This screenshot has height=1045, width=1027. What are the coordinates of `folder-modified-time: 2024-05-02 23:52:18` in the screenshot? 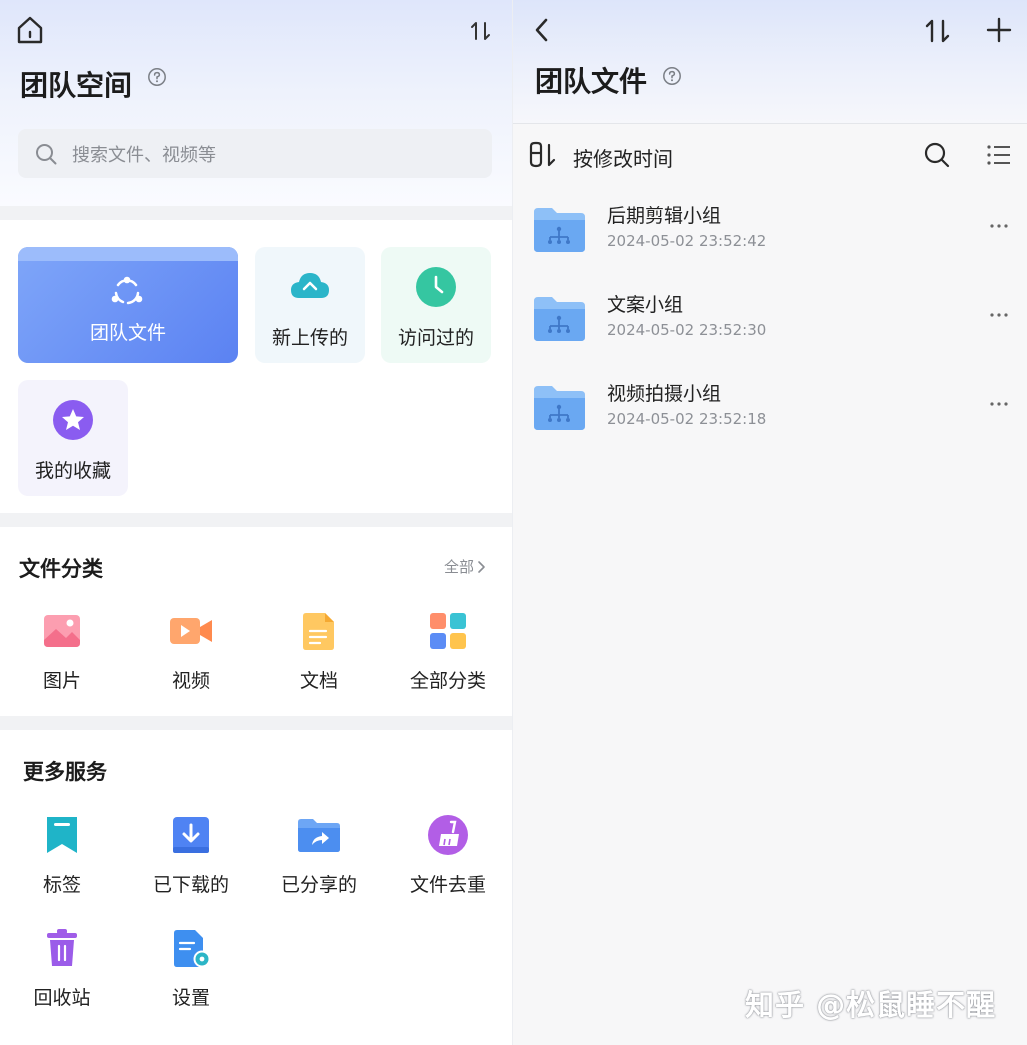 It's located at (687, 419).